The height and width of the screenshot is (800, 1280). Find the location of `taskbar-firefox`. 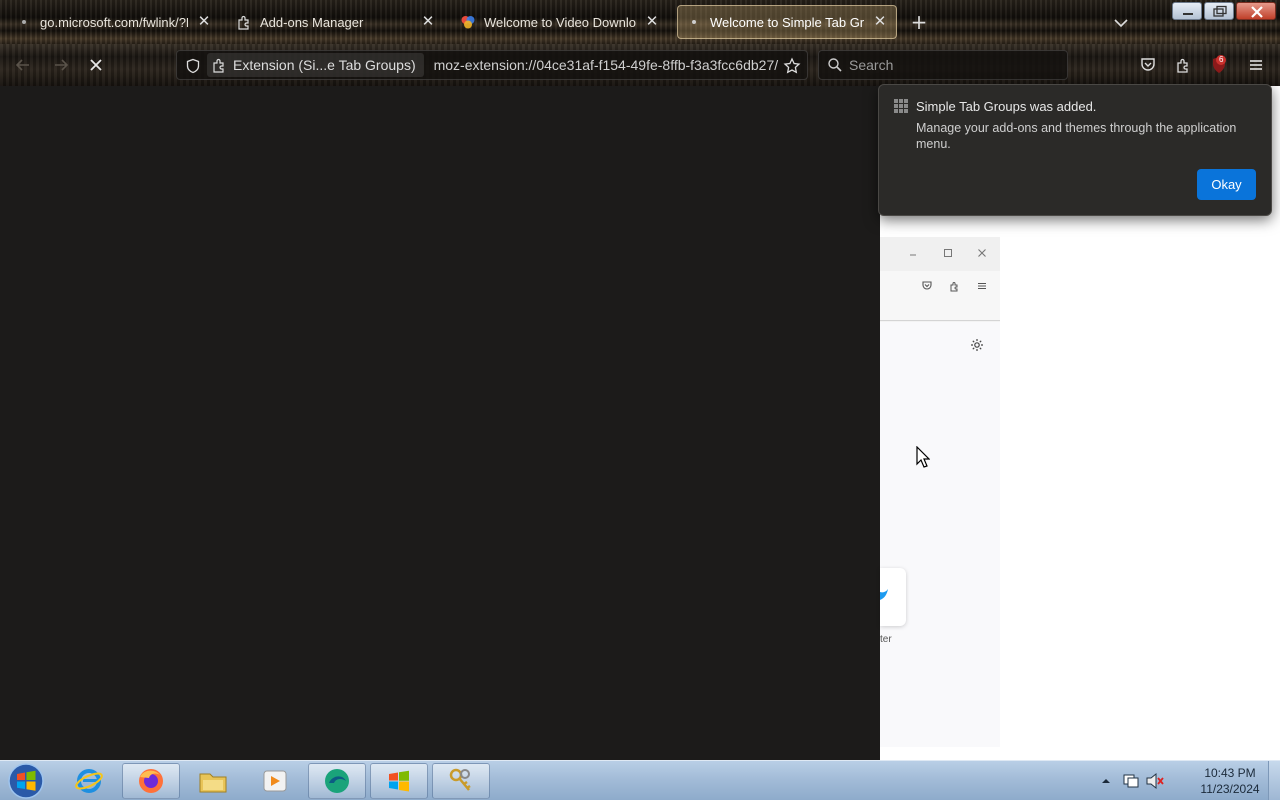

taskbar-firefox is located at coordinates (151, 781).